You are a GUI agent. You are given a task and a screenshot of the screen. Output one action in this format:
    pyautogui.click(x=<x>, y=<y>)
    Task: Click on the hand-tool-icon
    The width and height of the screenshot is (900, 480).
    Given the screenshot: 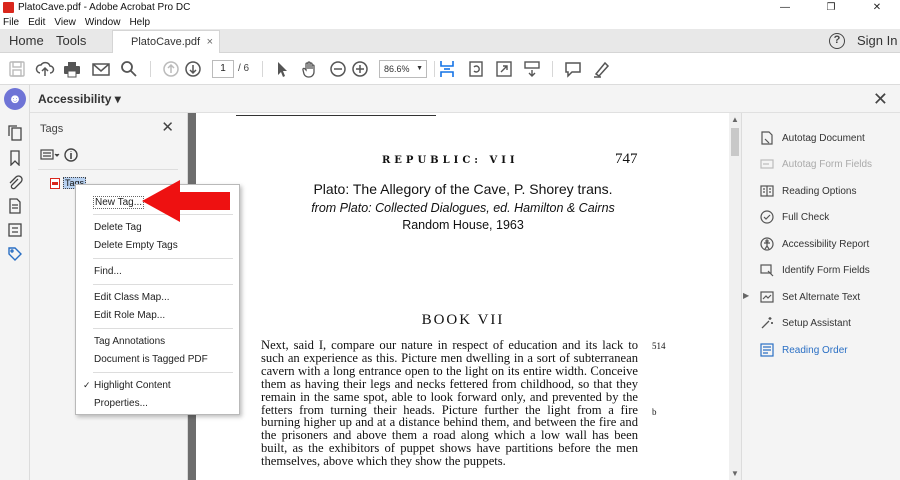 What is the action you would take?
    pyautogui.click(x=310, y=69)
    